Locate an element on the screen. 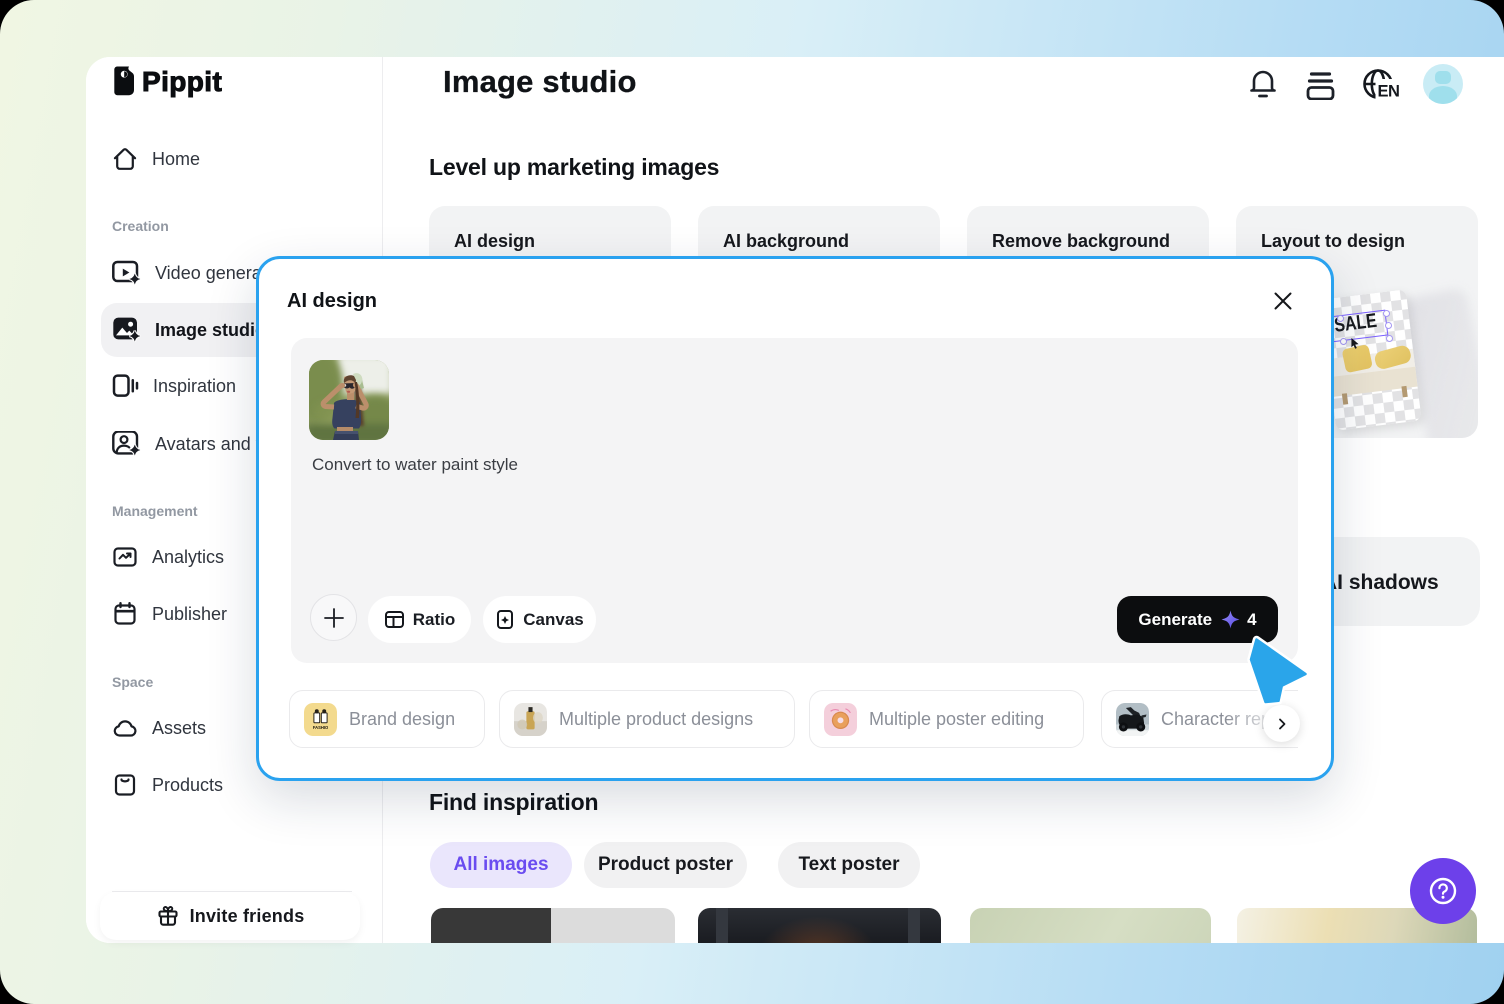 Image resolution: width=1504 pixels, height=1004 pixels. svg-text: FASHIO is located at coordinates (321, 726).